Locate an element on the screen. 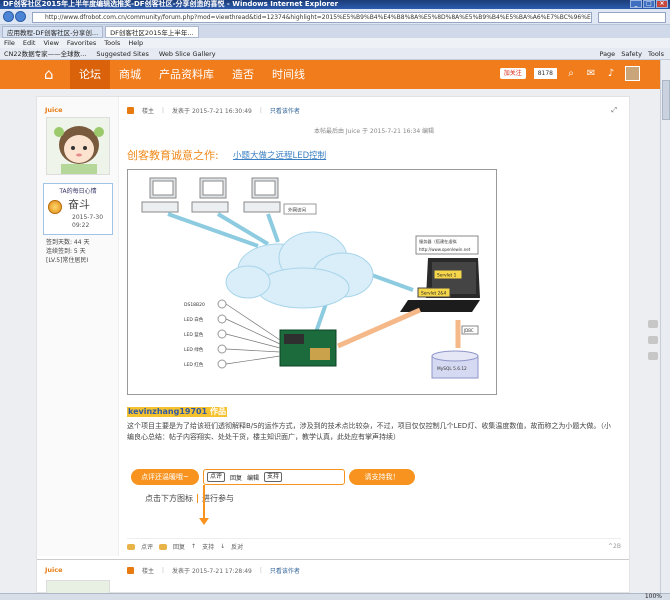 The width and height of the screenshot is (670, 600). menu-file: File is located at coordinates (9, 43).